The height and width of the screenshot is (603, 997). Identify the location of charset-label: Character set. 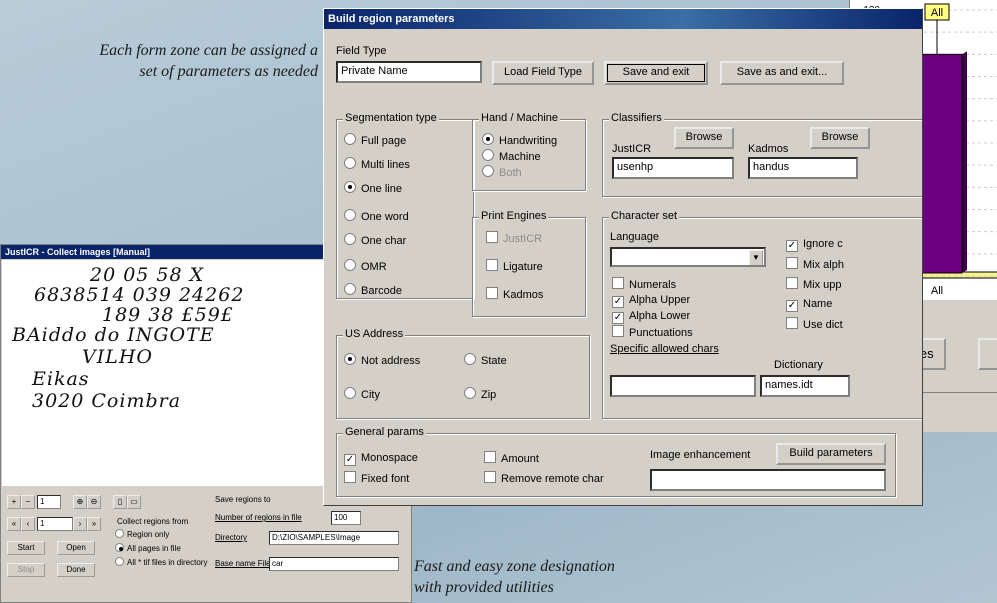
(644, 216).